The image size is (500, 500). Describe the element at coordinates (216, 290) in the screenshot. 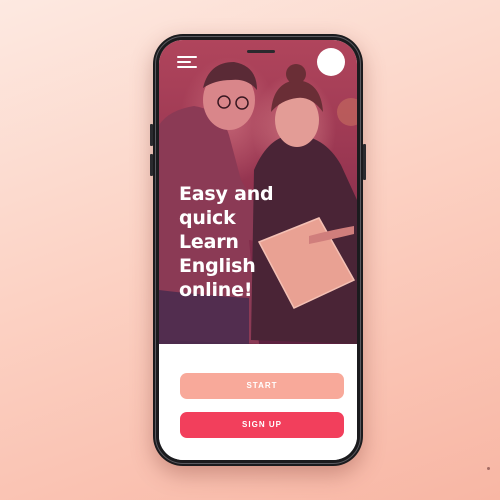

I see `headline-line: online!` at that location.